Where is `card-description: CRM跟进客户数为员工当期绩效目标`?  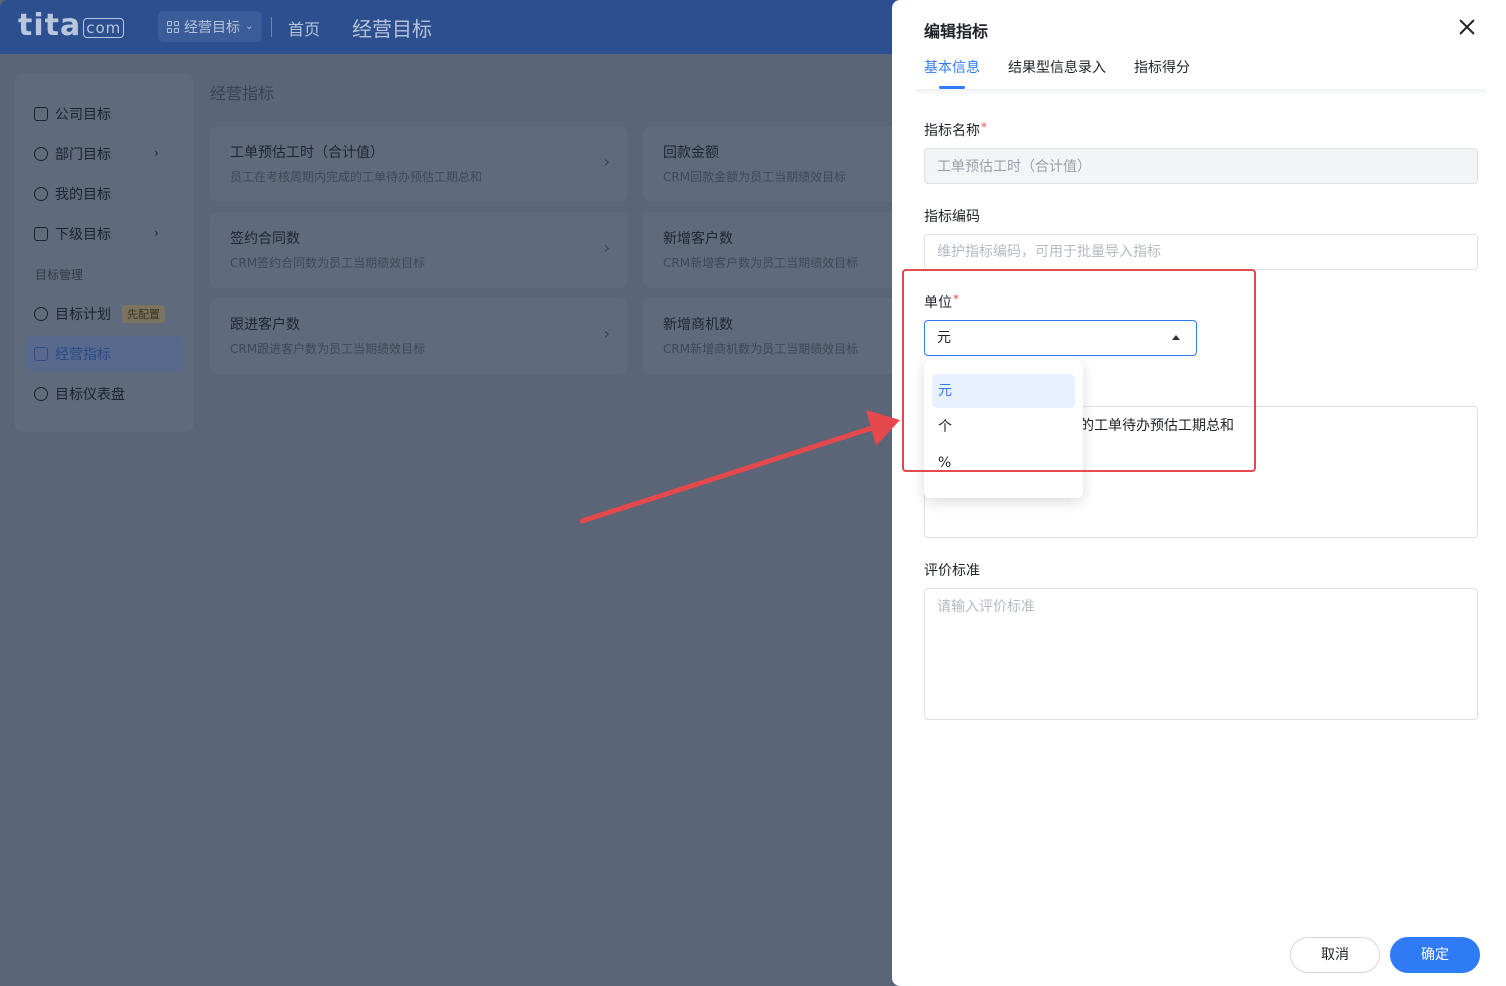 card-description: CRM跟进客户数为员工当期绩效目标 is located at coordinates (328, 349).